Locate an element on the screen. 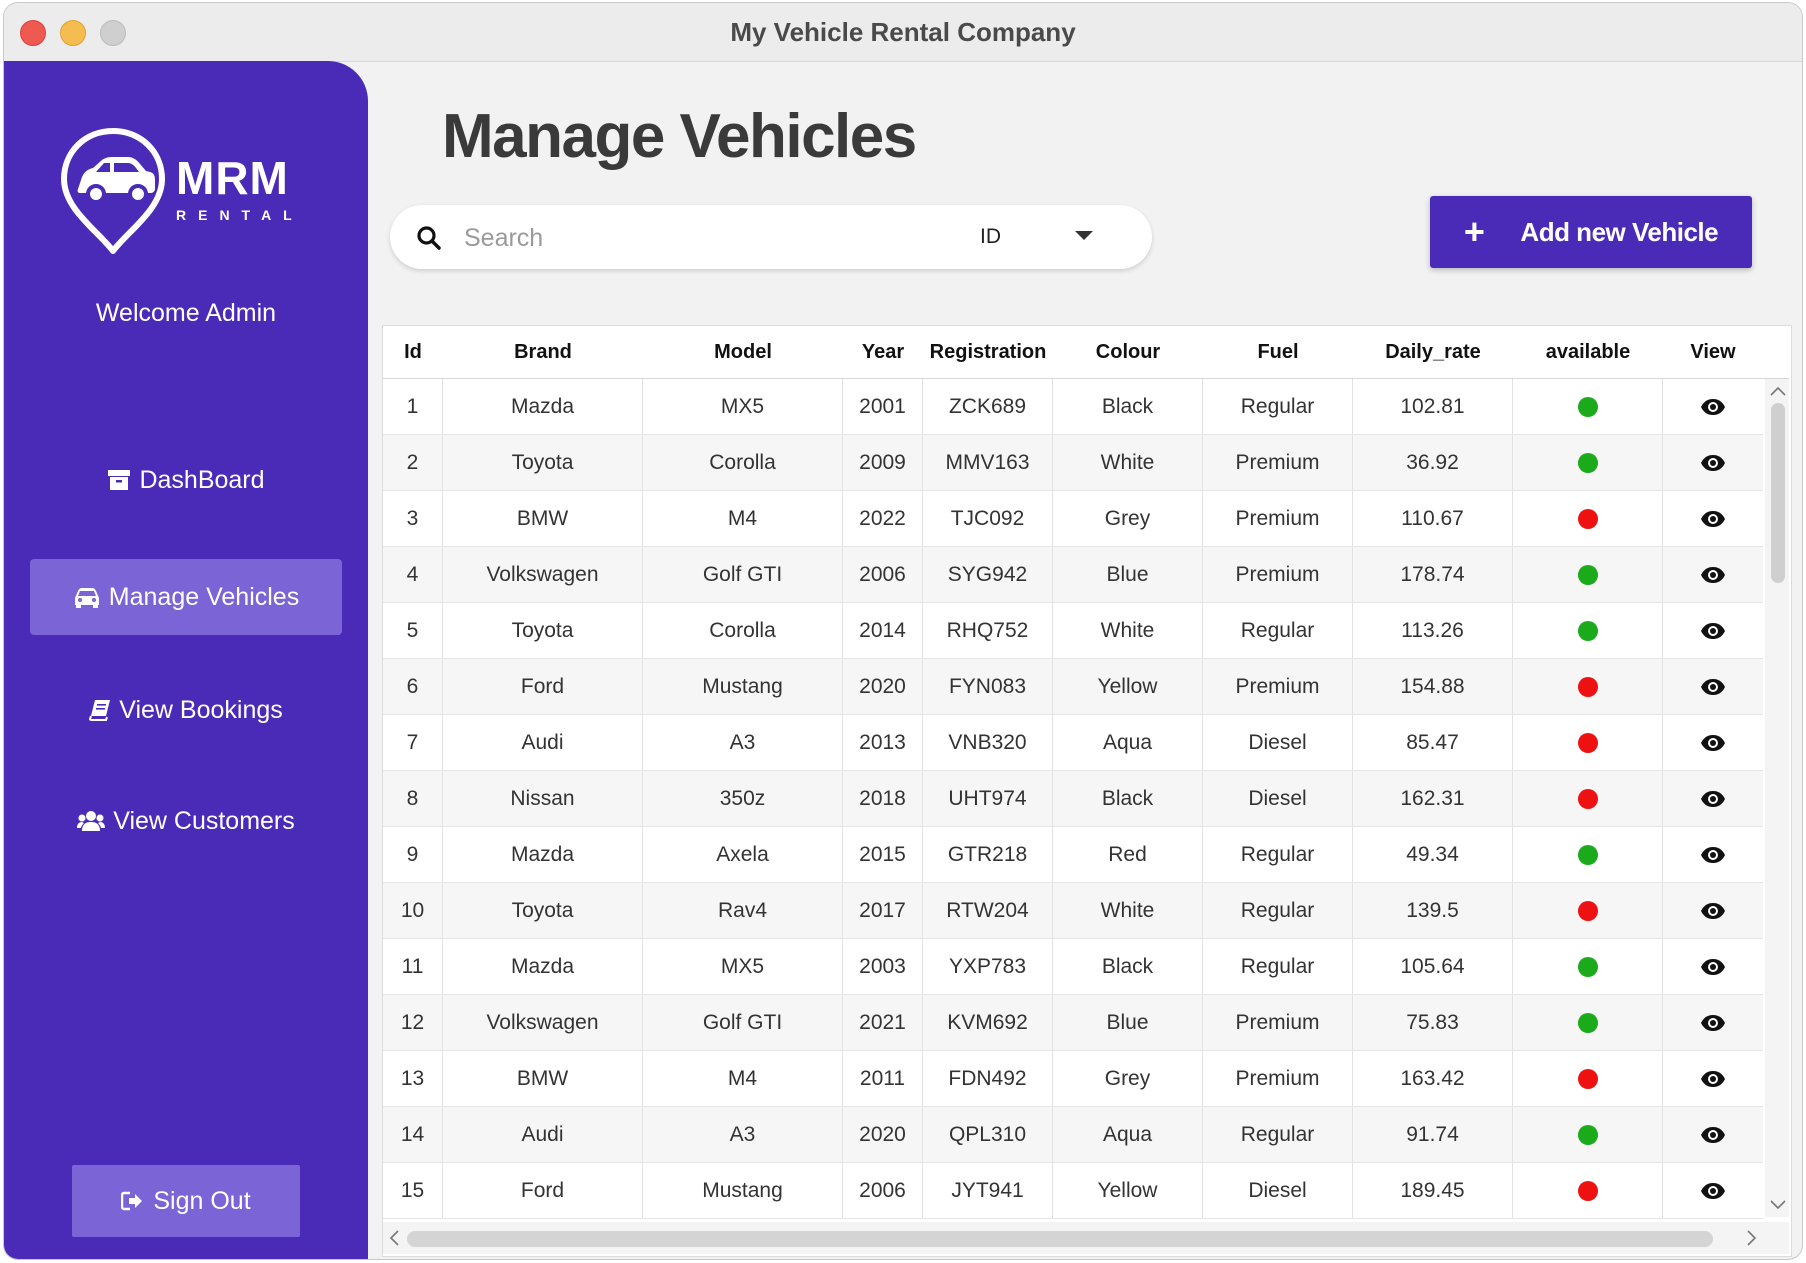 Image resolution: width=1806 pixels, height=1263 pixels. search-input is located at coordinates (674, 238).